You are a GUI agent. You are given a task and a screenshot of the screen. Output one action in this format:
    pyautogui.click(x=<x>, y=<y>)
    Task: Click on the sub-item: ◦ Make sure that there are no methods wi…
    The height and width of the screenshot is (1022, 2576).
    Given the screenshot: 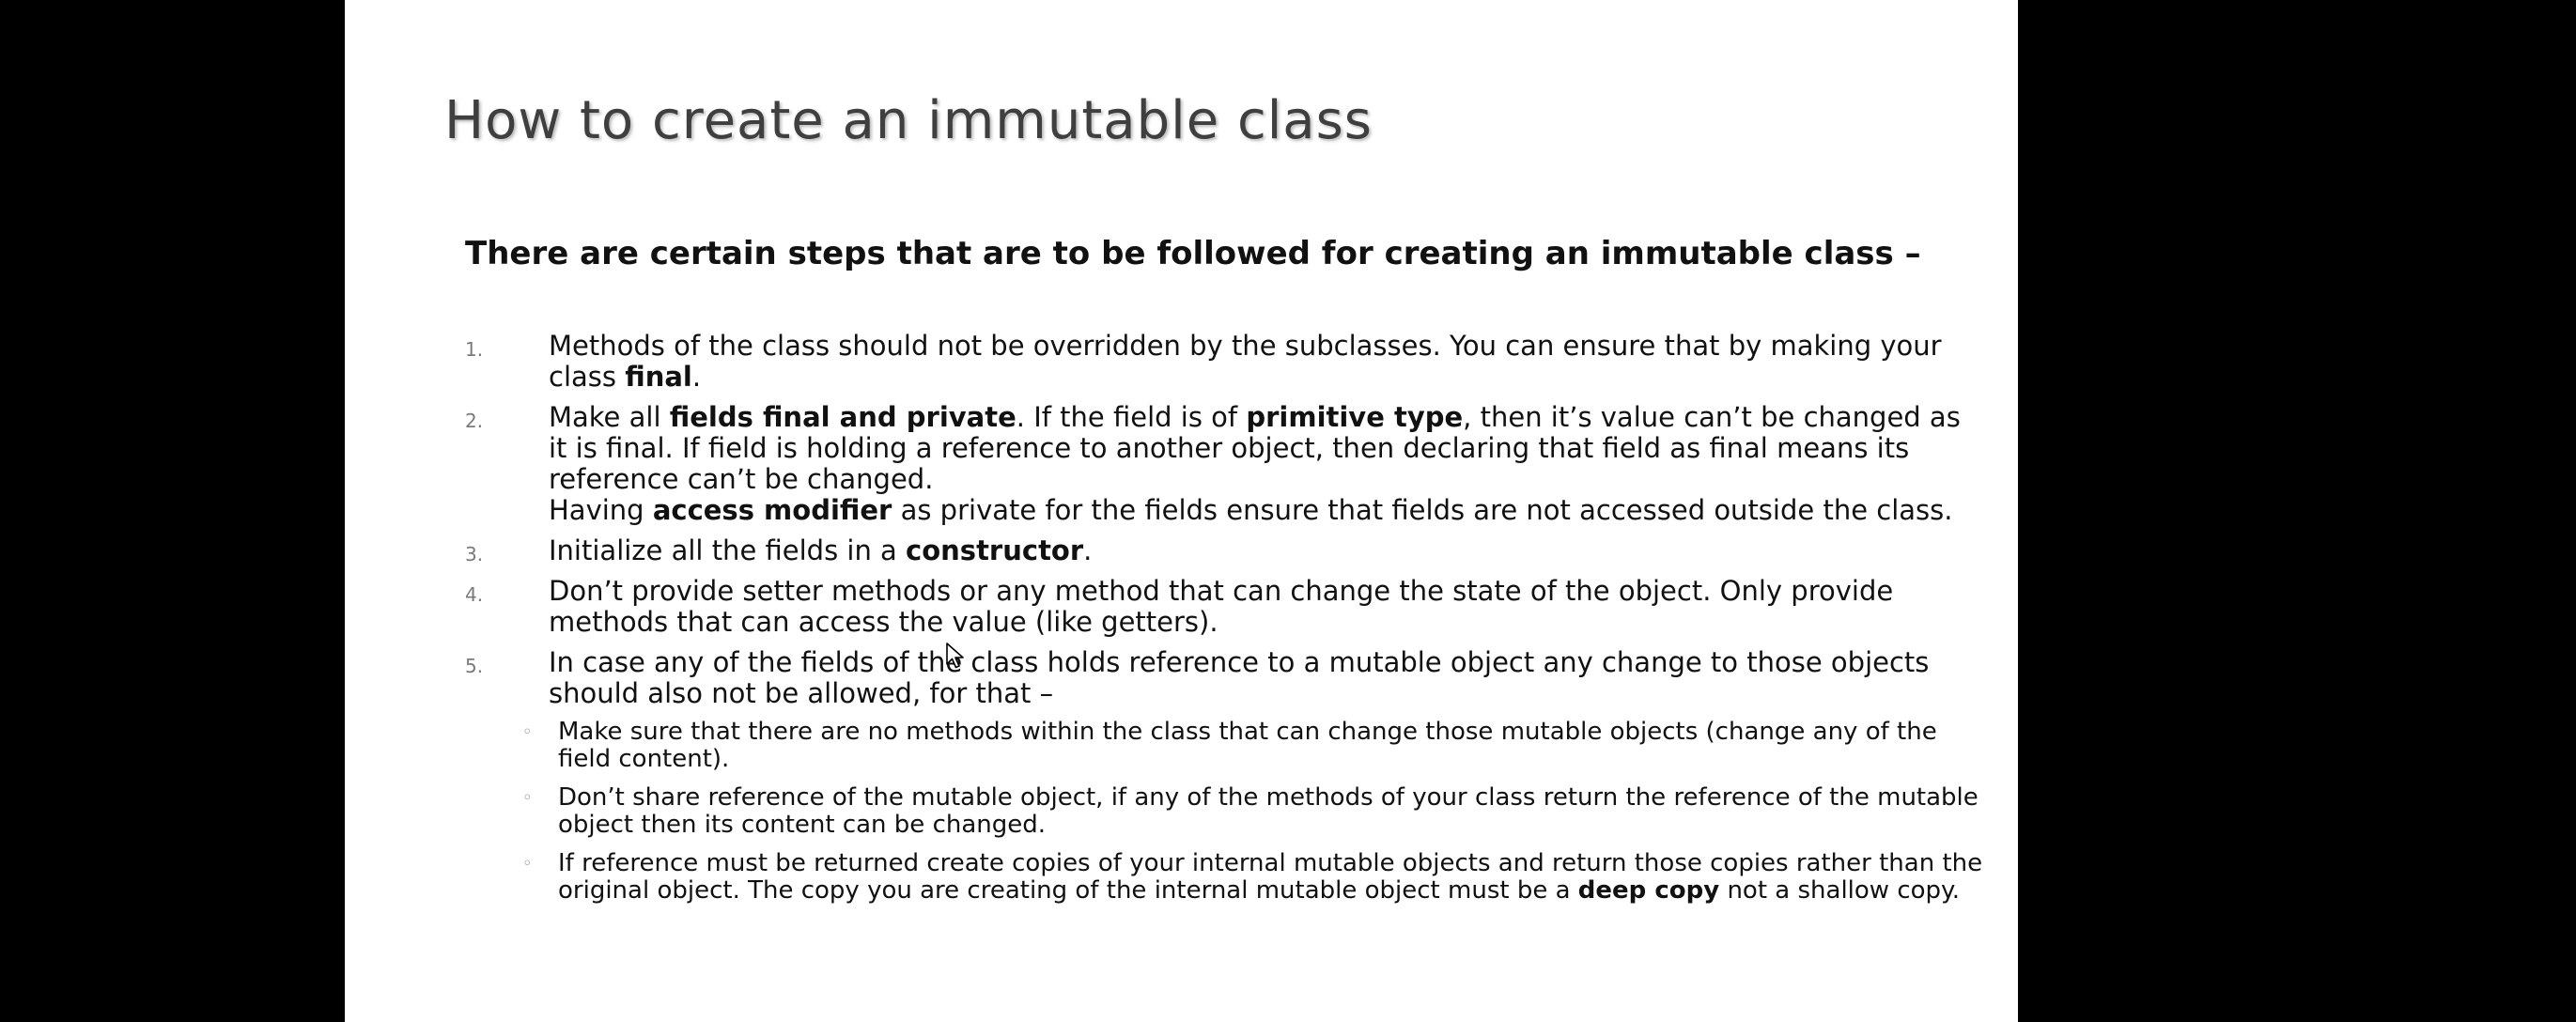 What is the action you would take?
    pyautogui.click(x=1253, y=746)
    